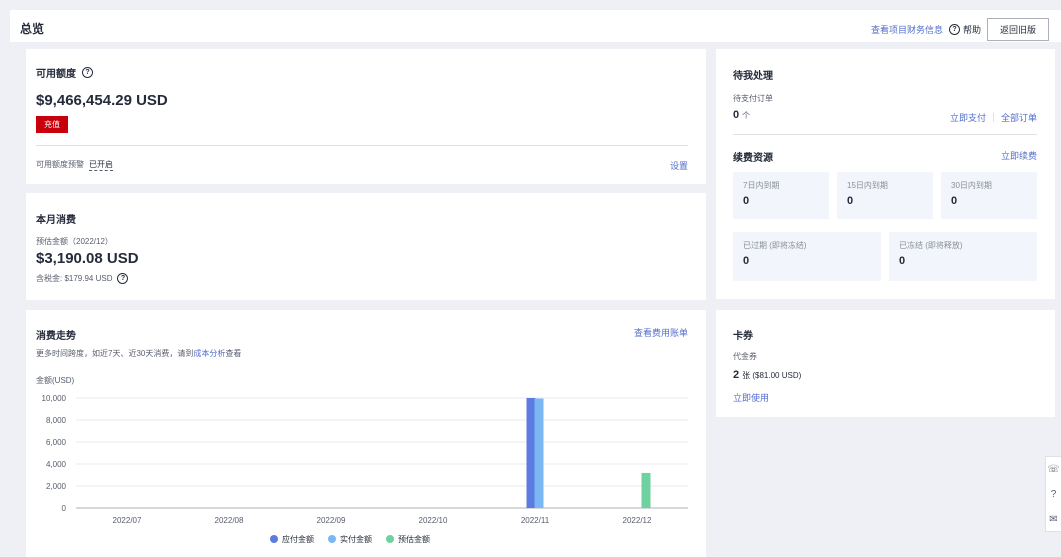 The height and width of the screenshot is (557, 1061). What do you see at coordinates (775, 245) in the screenshot?
I see `renewal-expired-label: 已过期 (即将冻结)` at bounding box center [775, 245].